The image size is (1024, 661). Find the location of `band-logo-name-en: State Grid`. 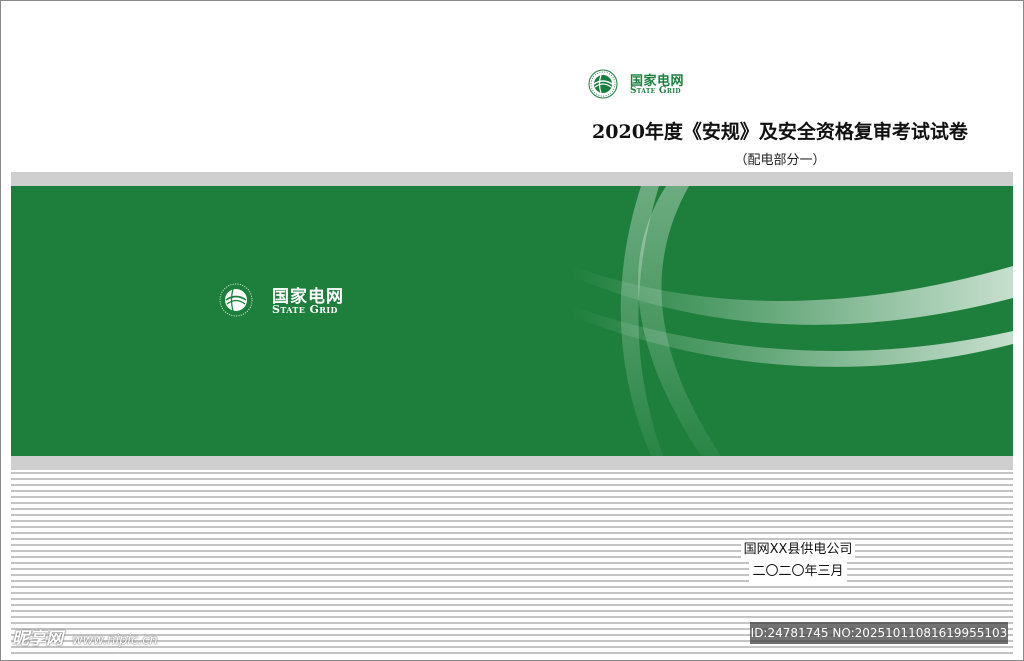

band-logo-name-en: State Grid is located at coordinates (305, 309).